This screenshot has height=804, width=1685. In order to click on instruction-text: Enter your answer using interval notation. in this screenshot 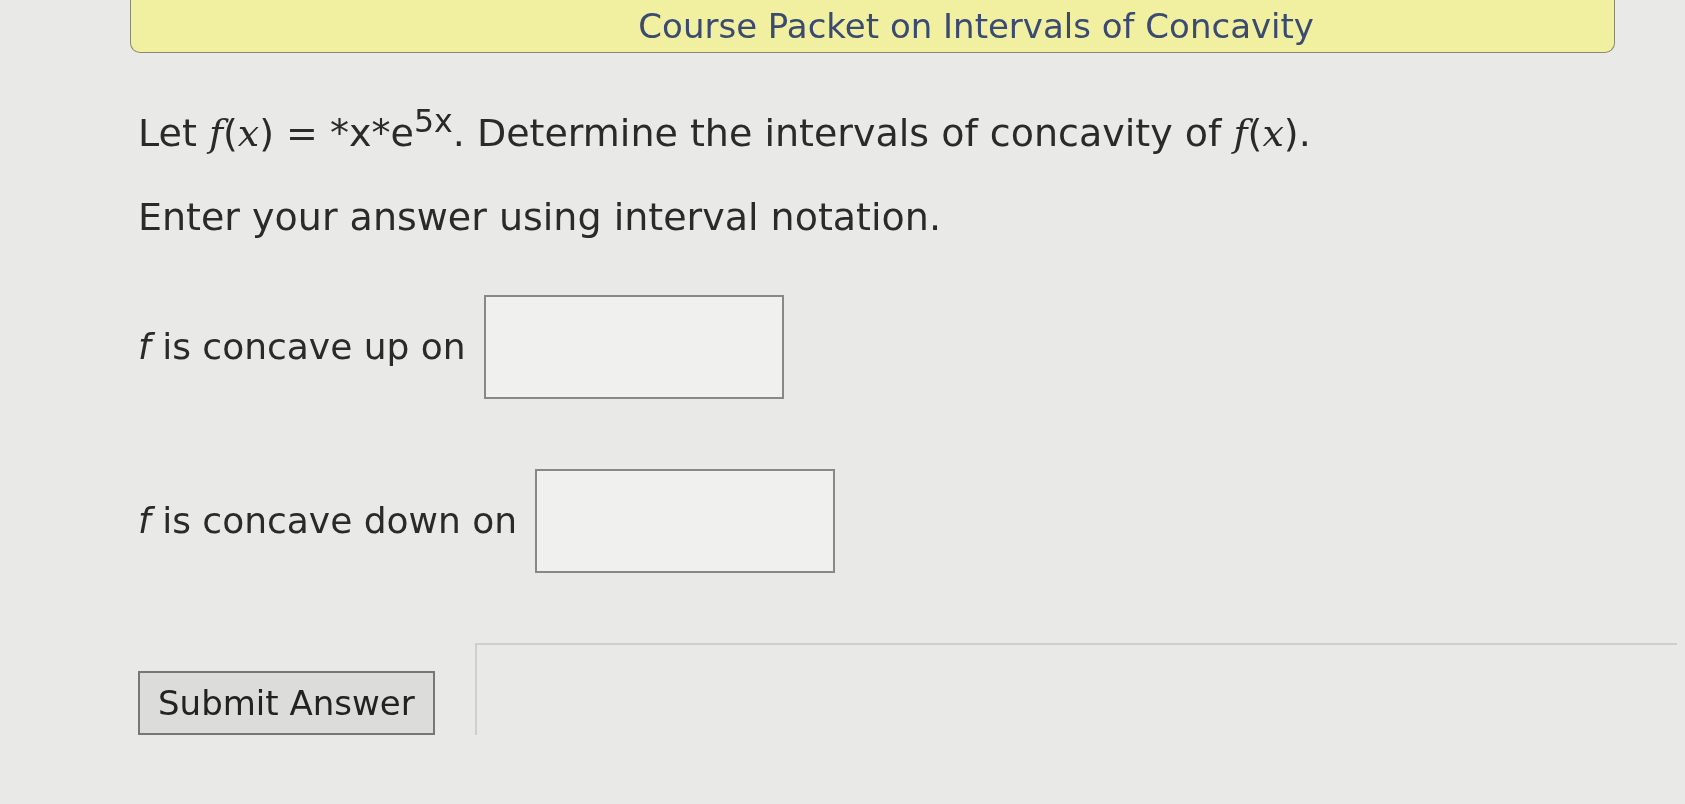, I will do `click(540, 216)`.